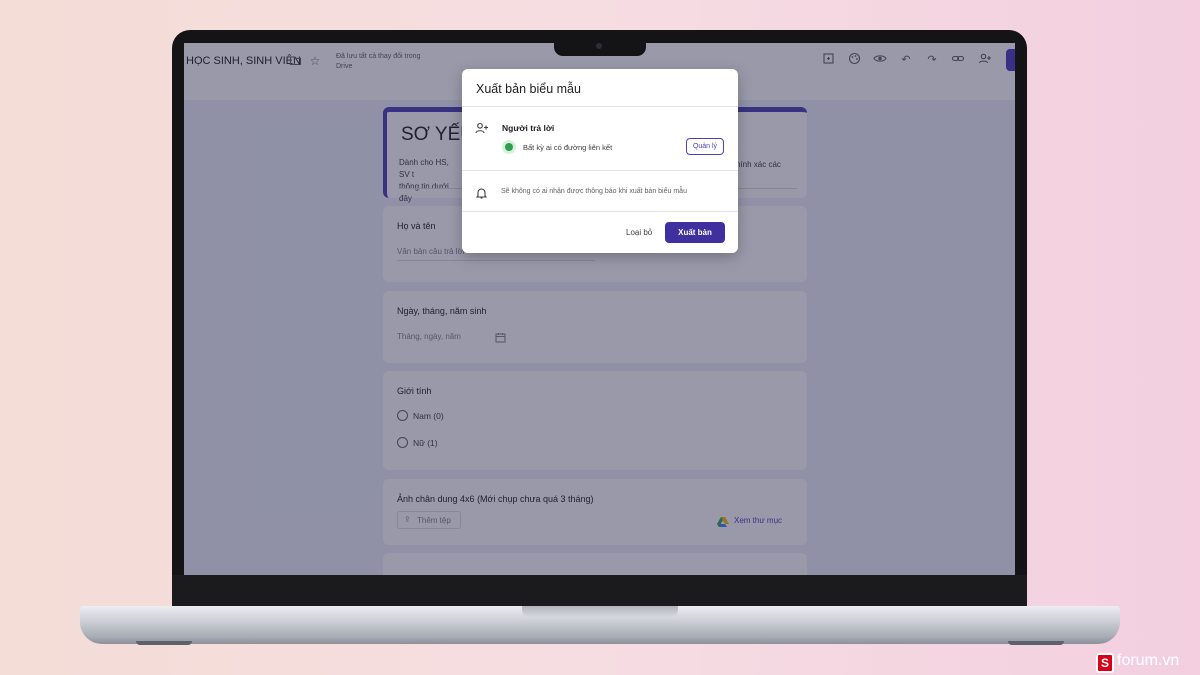  Describe the element at coordinates (600, 612) in the screenshot. I see `laptop-lid-notch` at that location.